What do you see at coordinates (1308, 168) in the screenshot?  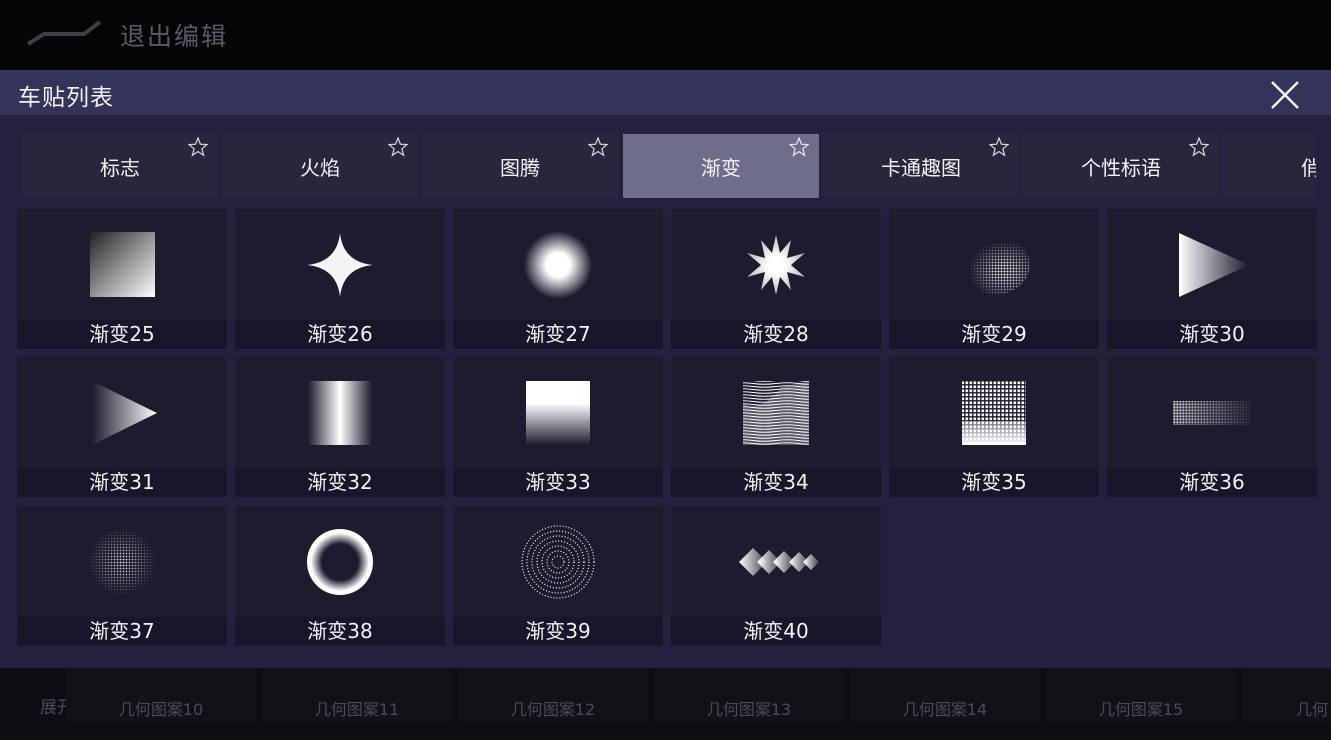 I see `tab-label: 俏皮` at bounding box center [1308, 168].